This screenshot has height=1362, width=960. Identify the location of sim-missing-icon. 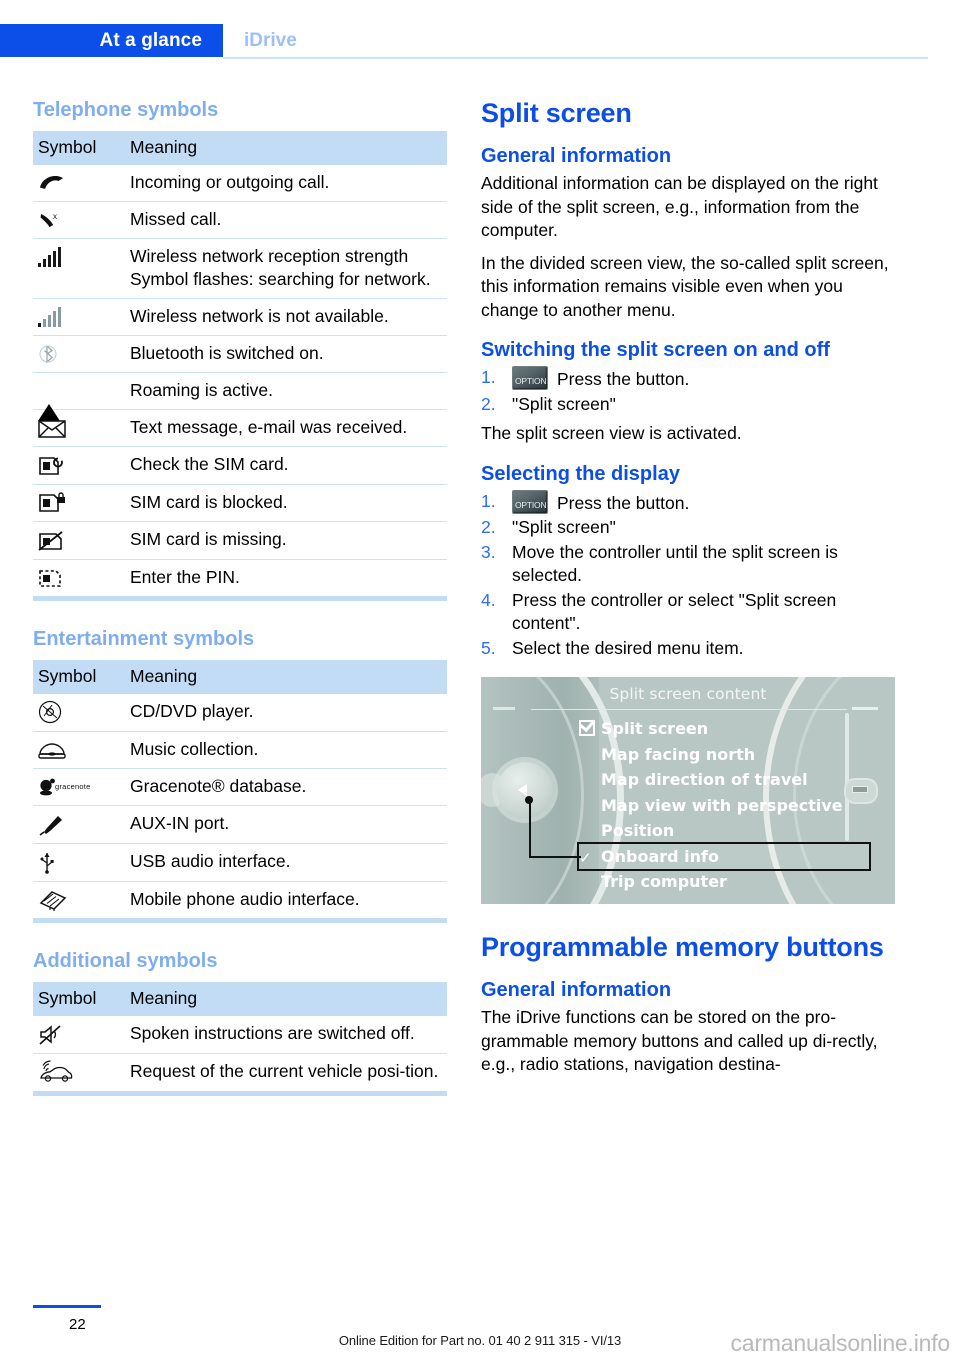
(78, 540).